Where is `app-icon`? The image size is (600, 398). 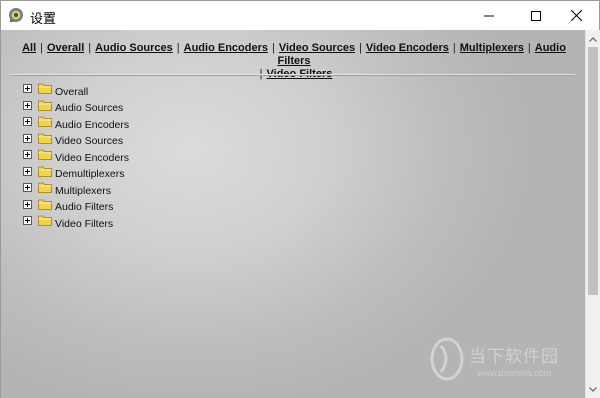
app-icon is located at coordinates (16, 15).